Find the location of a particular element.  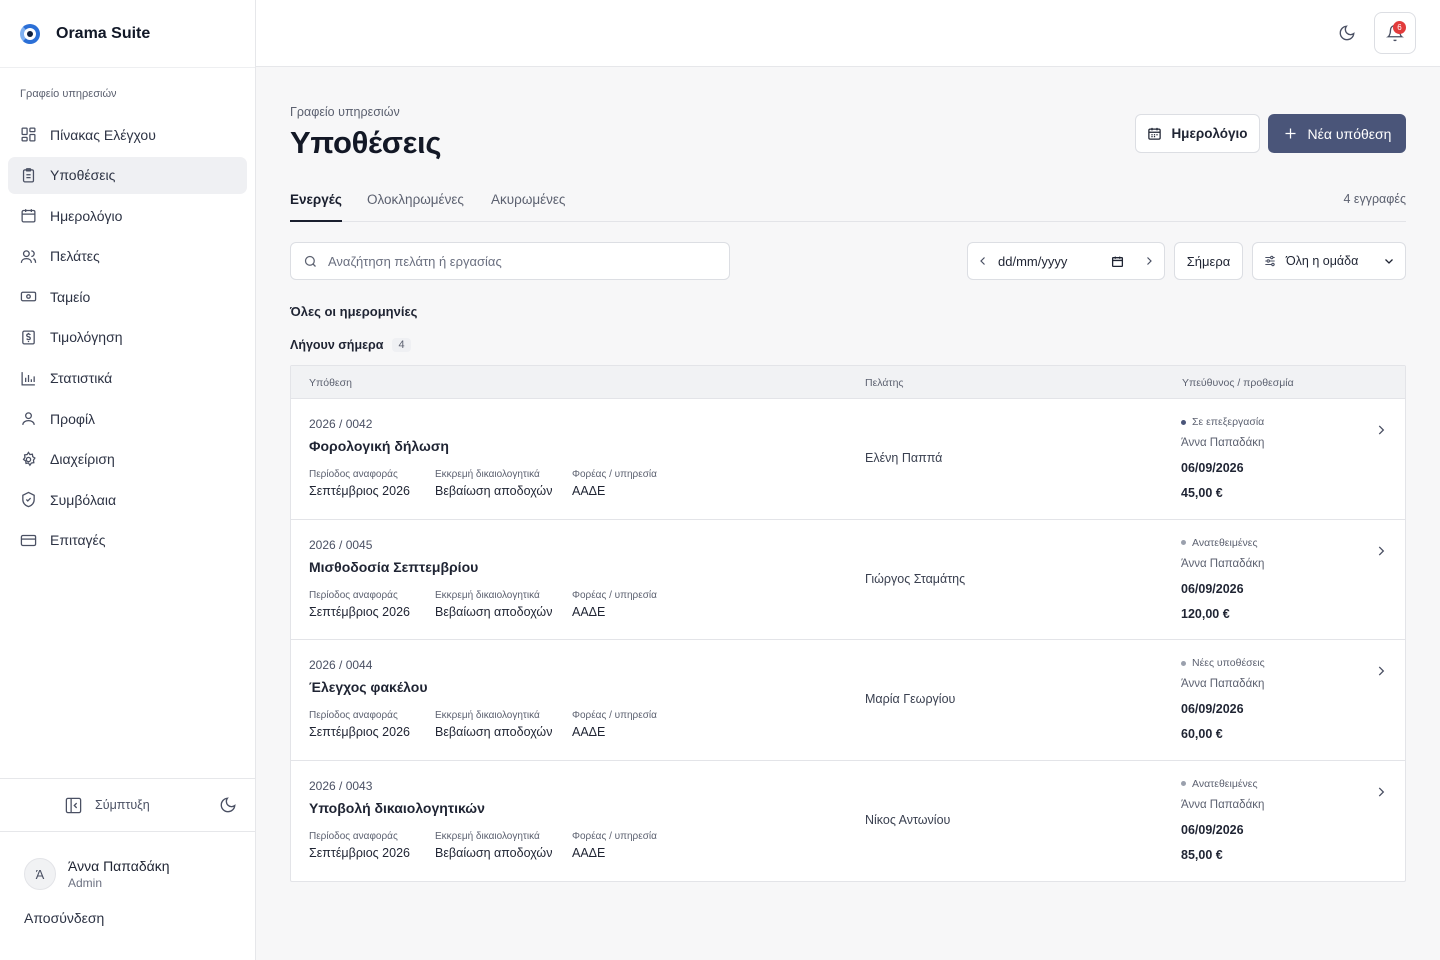

meta-label: Περίοδος αναφοράς is located at coordinates (353, 715).